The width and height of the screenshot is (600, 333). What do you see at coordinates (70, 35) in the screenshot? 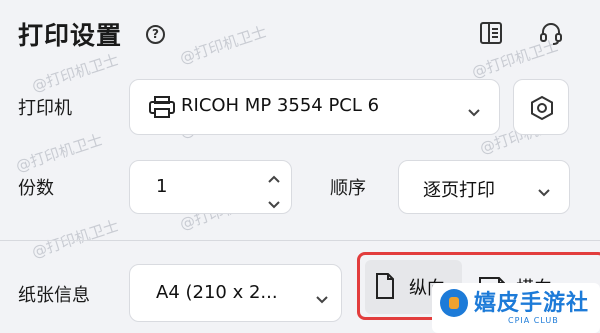
I see `page-title: 打印设置` at bounding box center [70, 35].